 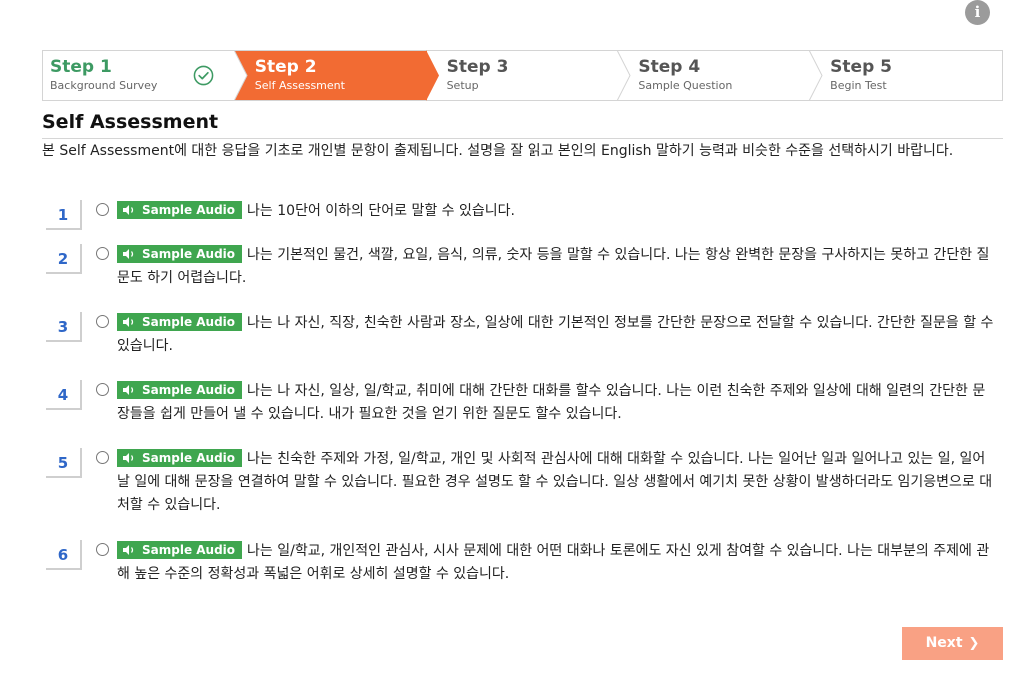 What do you see at coordinates (64, 463) in the screenshot?
I see `option-number: 5` at bounding box center [64, 463].